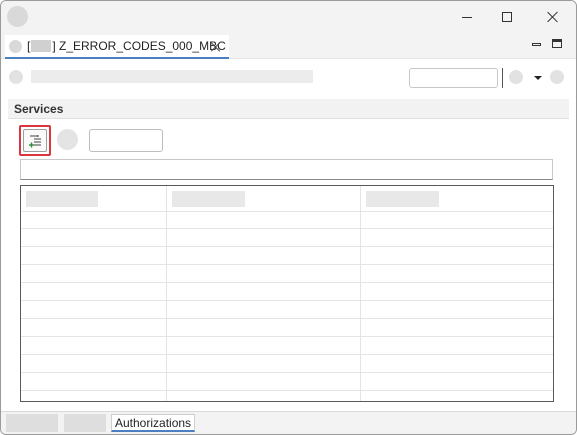  Describe the element at coordinates (288, 46) in the screenshot. I see `editor-tab-bar: [ ] Z_ERROR_CODES_000_MBC` at that location.